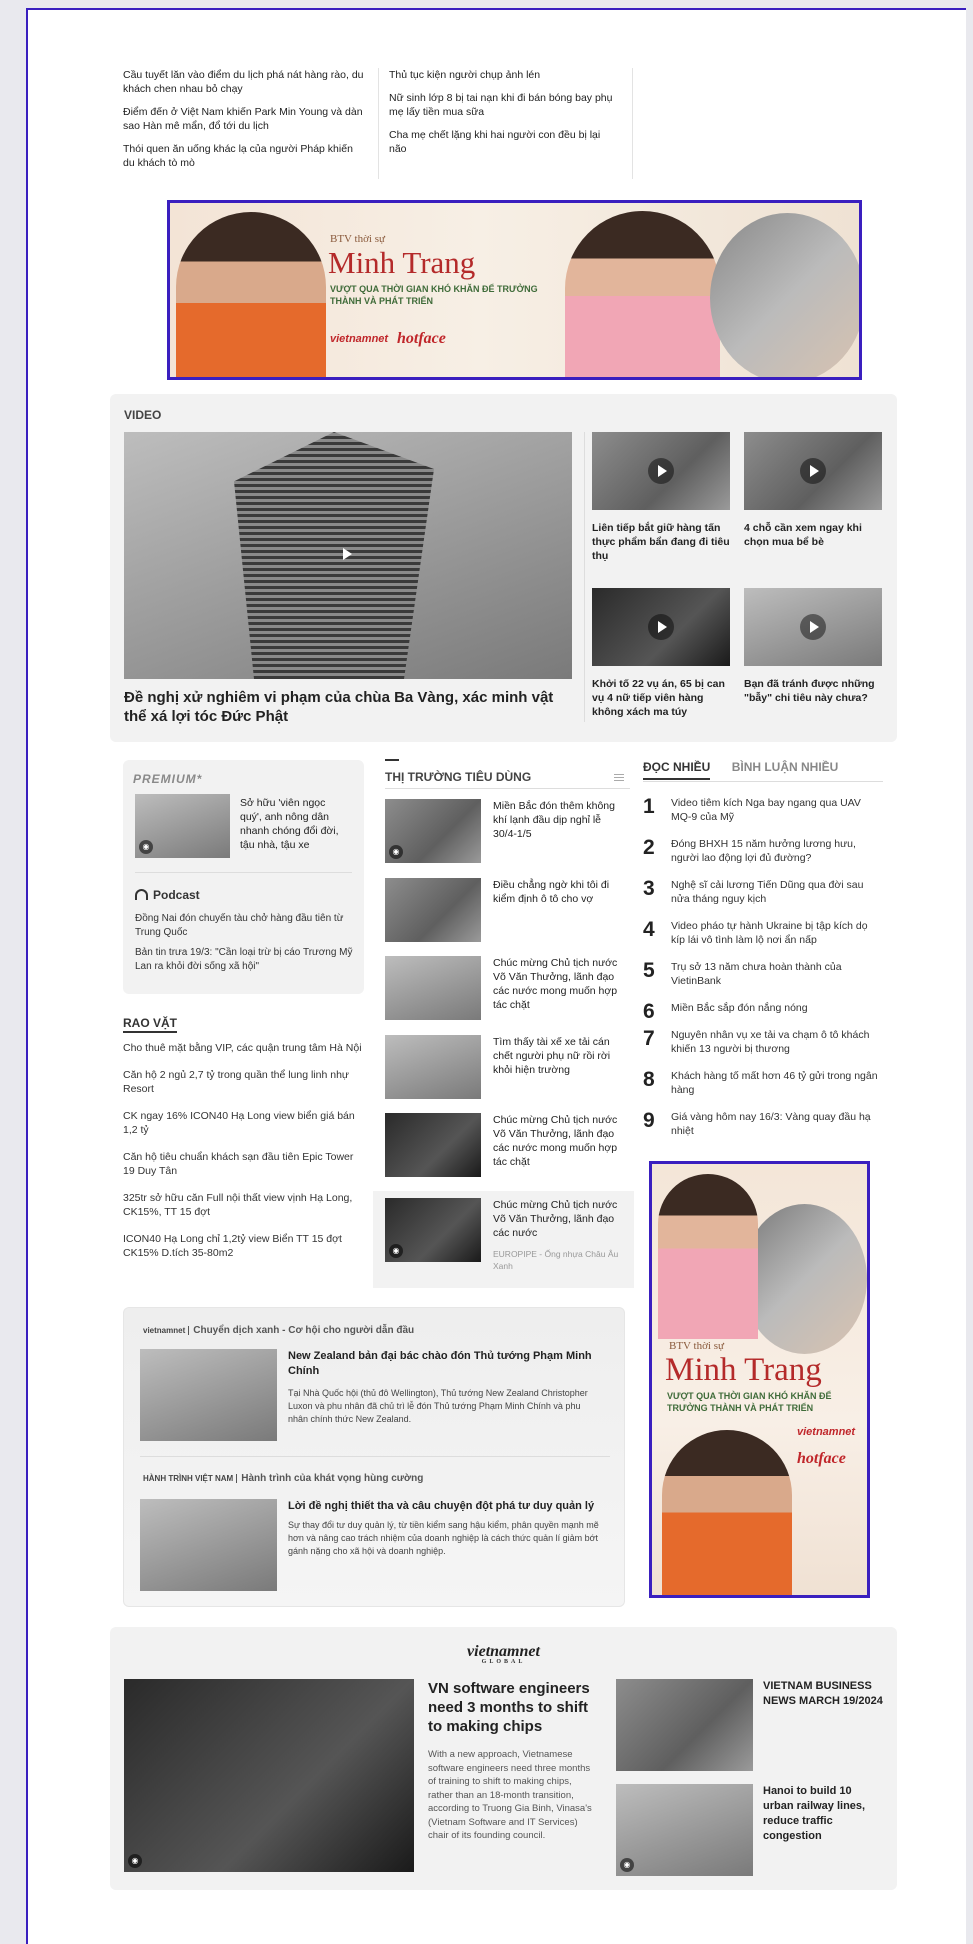  I want to click on global-card-title: VIETNAM BUSINESS NEWS MARCH 19/2024, so click(824, 1694).